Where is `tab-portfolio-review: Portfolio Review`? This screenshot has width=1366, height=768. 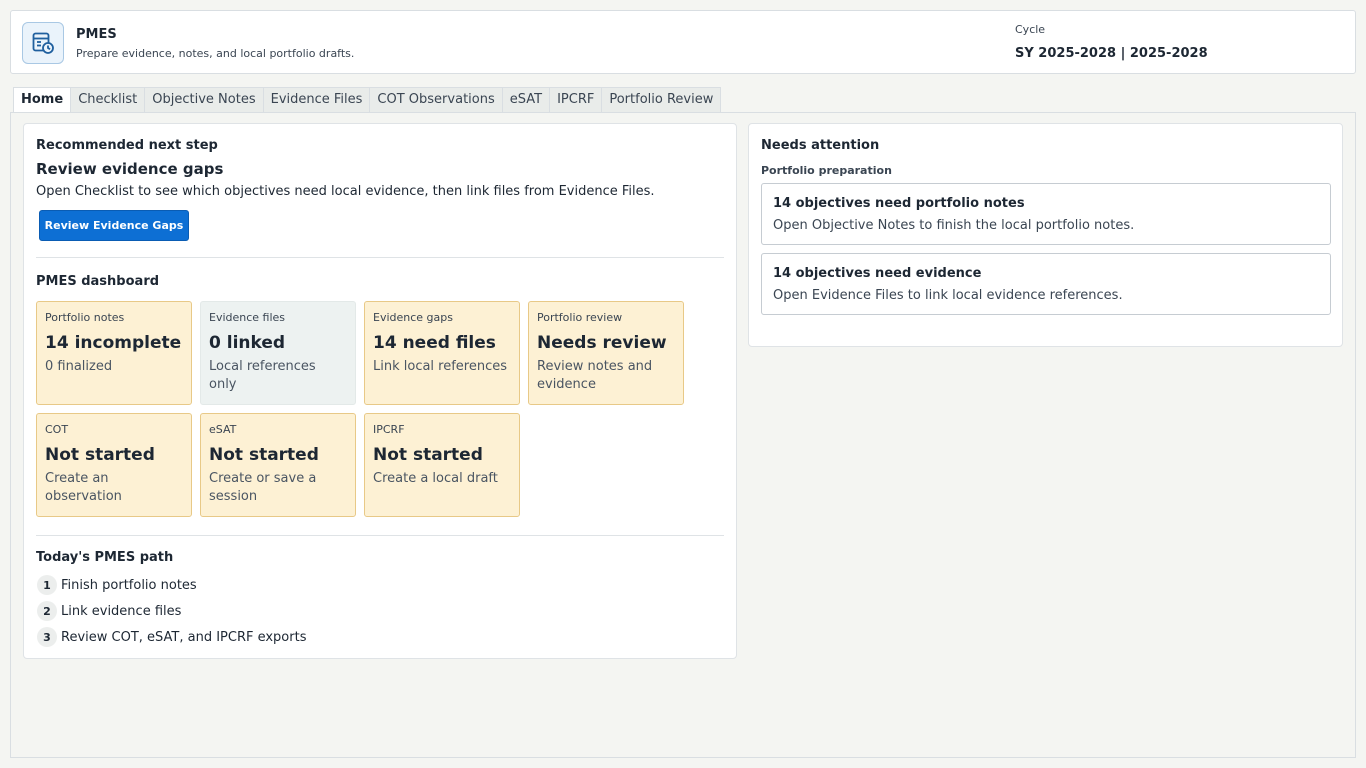 tab-portfolio-review: Portfolio Review is located at coordinates (662, 100).